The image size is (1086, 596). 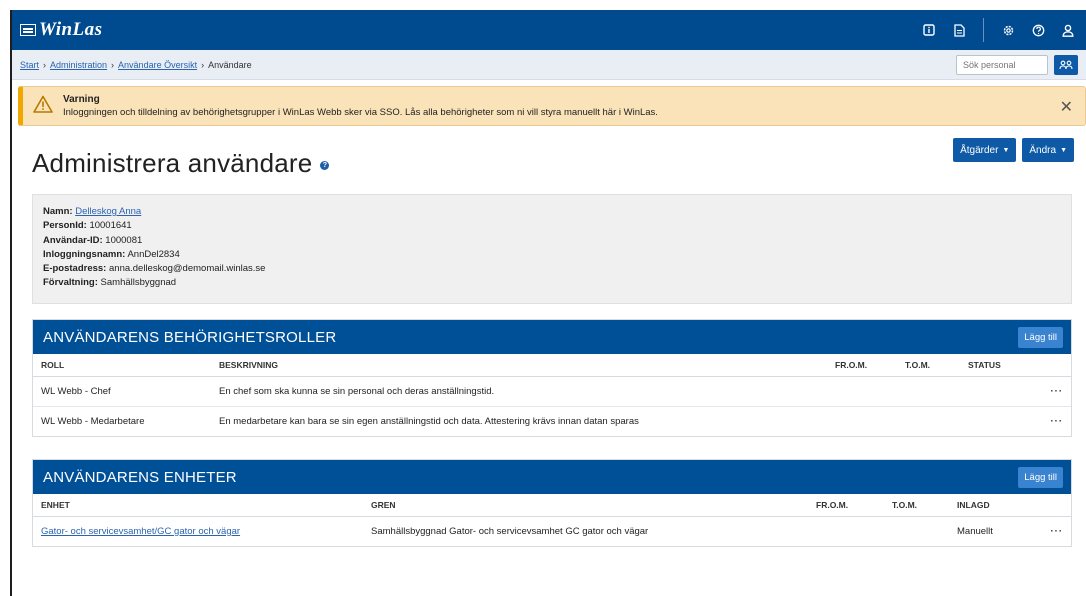 What do you see at coordinates (979, 150) in the screenshot?
I see `actions-label: Åtgärder` at bounding box center [979, 150].